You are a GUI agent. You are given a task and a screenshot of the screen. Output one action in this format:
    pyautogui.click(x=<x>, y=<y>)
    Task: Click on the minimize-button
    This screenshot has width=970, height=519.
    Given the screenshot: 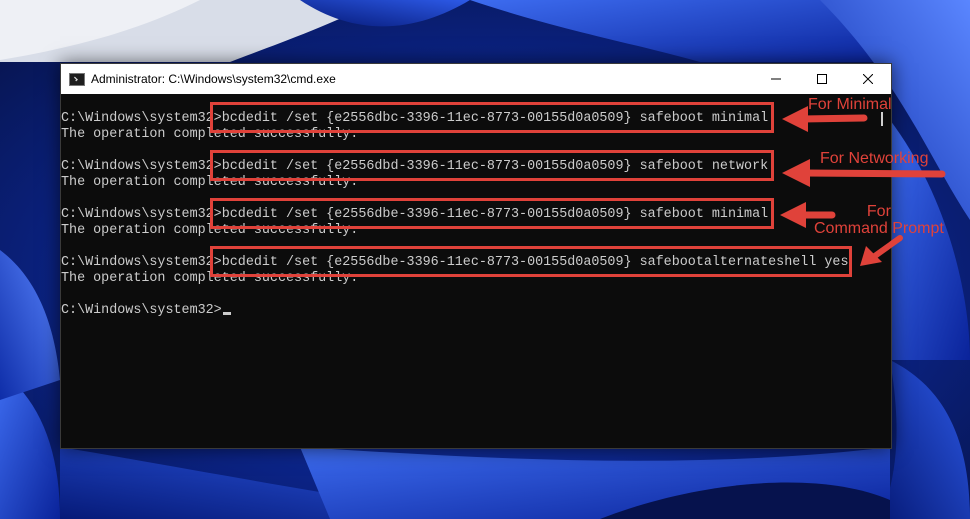 What is the action you would take?
    pyautogui.click(x=776, y=79)
    